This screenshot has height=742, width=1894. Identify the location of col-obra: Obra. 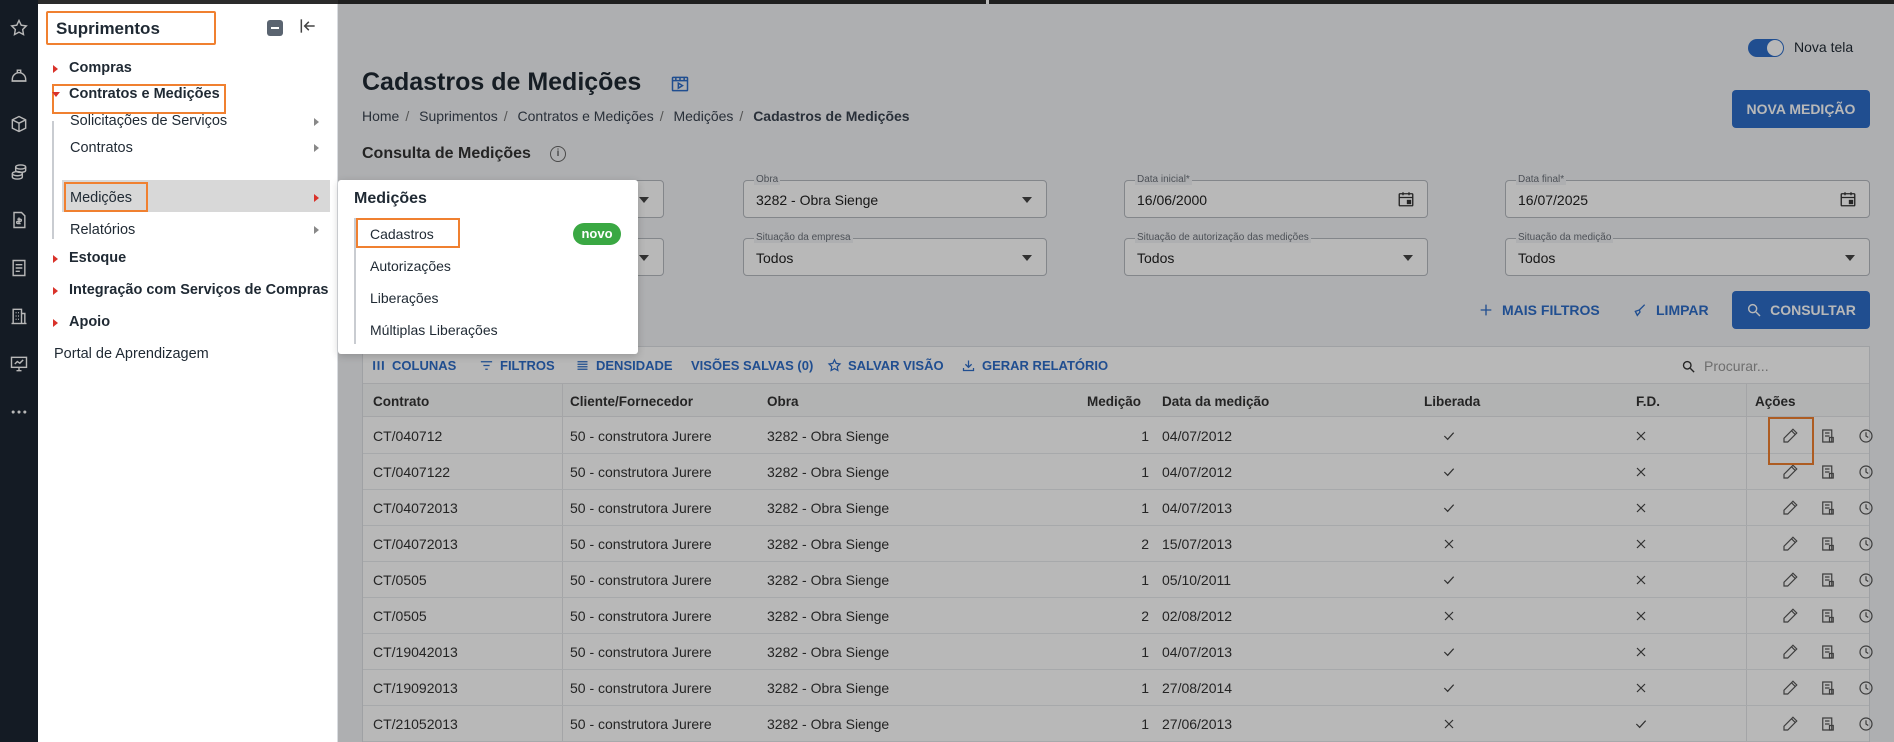
(783, 401).